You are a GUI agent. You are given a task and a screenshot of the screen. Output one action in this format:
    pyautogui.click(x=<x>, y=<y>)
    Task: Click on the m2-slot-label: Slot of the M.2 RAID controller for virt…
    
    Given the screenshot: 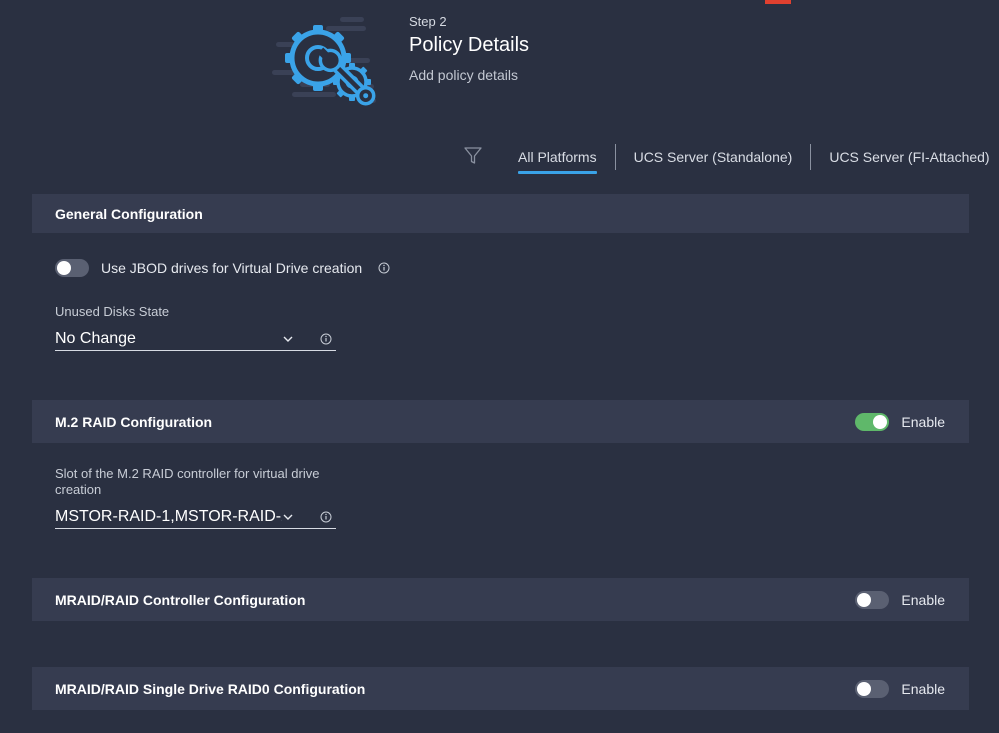 What is the action you would take?
    pyautogui.click(x=187, y=481)
    